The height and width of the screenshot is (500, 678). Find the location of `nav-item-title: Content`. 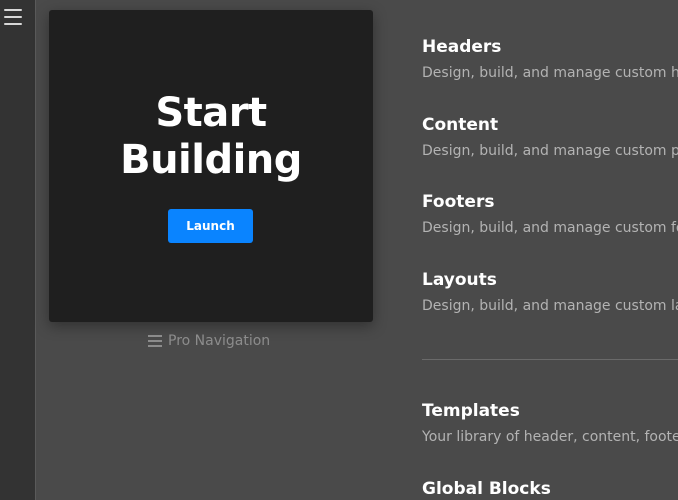

nav-item-title: Content is located at coordinates (460, 125).